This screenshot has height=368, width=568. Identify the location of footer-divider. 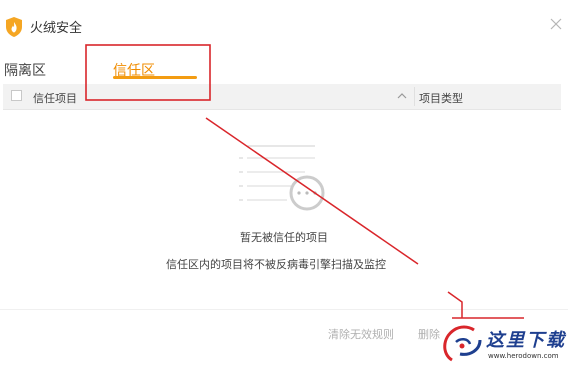
(284, 309).